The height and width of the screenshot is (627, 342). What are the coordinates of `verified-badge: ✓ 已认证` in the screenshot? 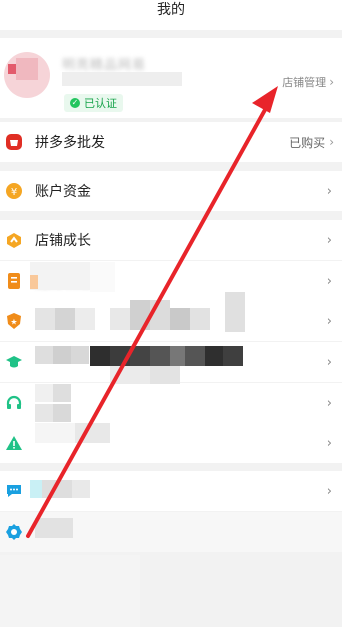 It's located at (93, 103).